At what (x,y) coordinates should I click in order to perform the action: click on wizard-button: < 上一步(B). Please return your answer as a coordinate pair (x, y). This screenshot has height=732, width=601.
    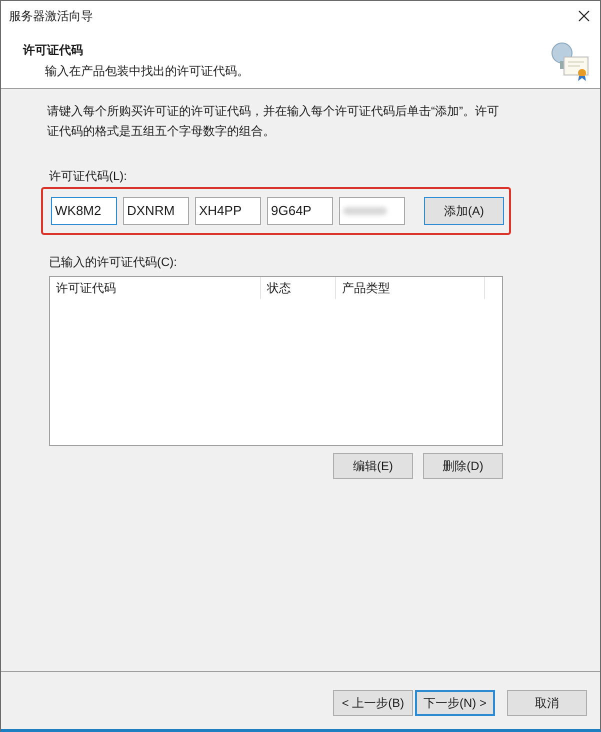
    Looking at the image, I should click on (373, 703).